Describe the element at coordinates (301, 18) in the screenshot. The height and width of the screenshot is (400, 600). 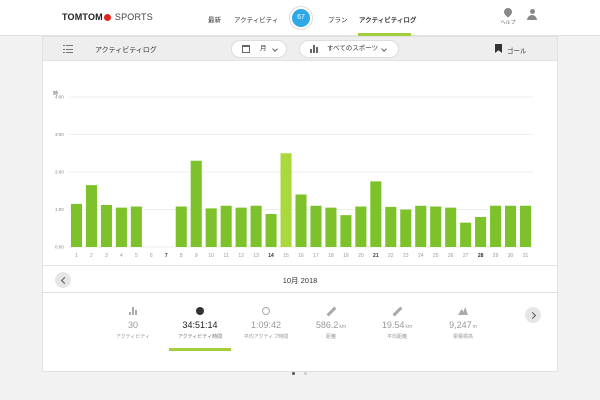
I see `fitness-score: 67` at that location.